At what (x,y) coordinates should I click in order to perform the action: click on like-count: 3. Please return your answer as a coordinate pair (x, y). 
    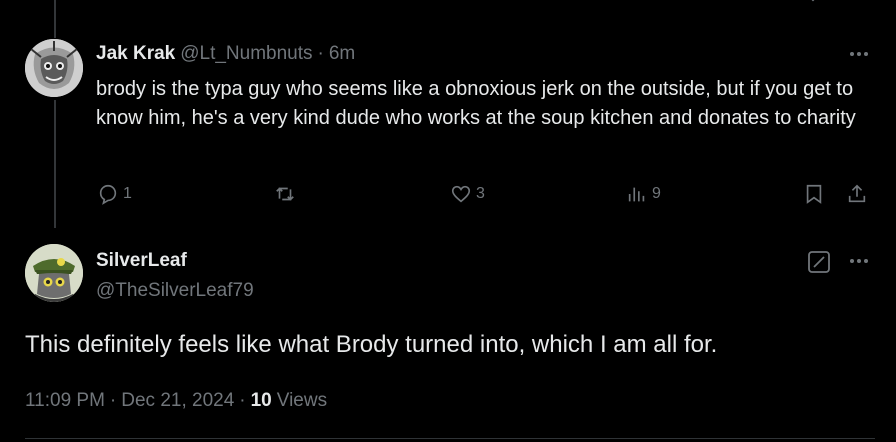
    Looking at the image, I should click on (480, 193).